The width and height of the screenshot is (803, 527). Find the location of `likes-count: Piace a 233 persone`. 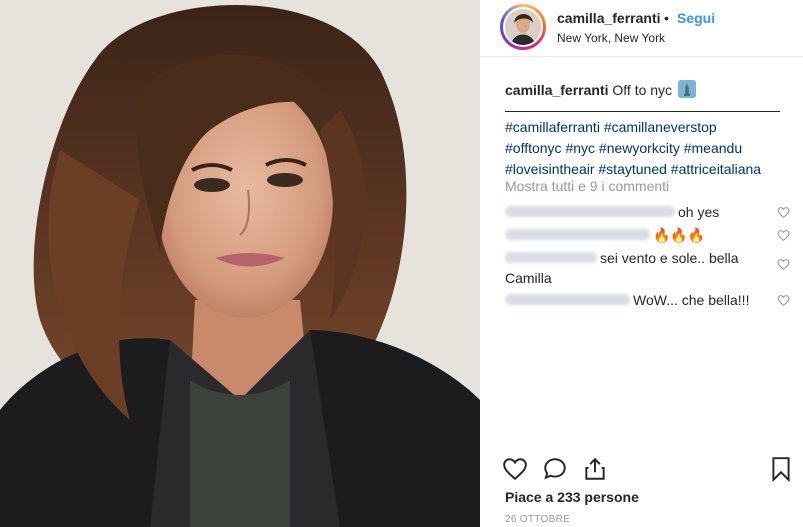

likes-count: Piace a 233 persone is located at coordinates (572, 497).